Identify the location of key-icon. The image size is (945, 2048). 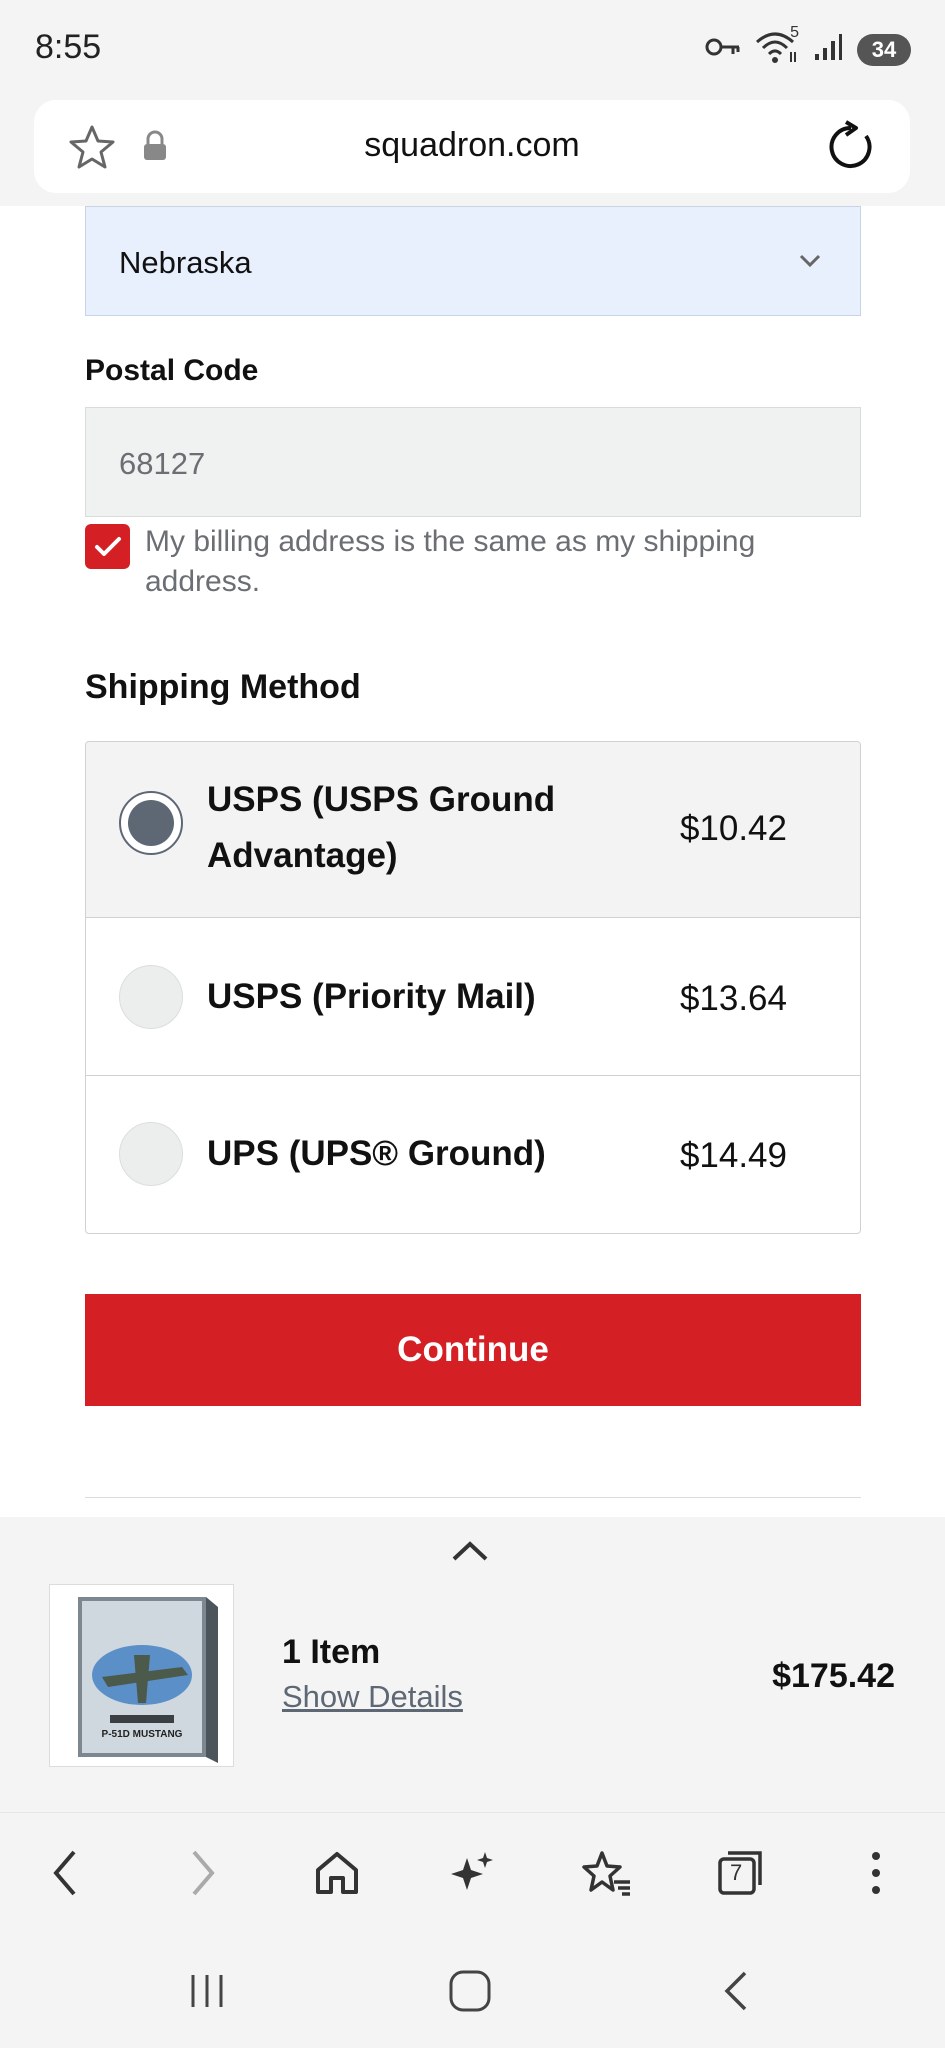
(723, 49).